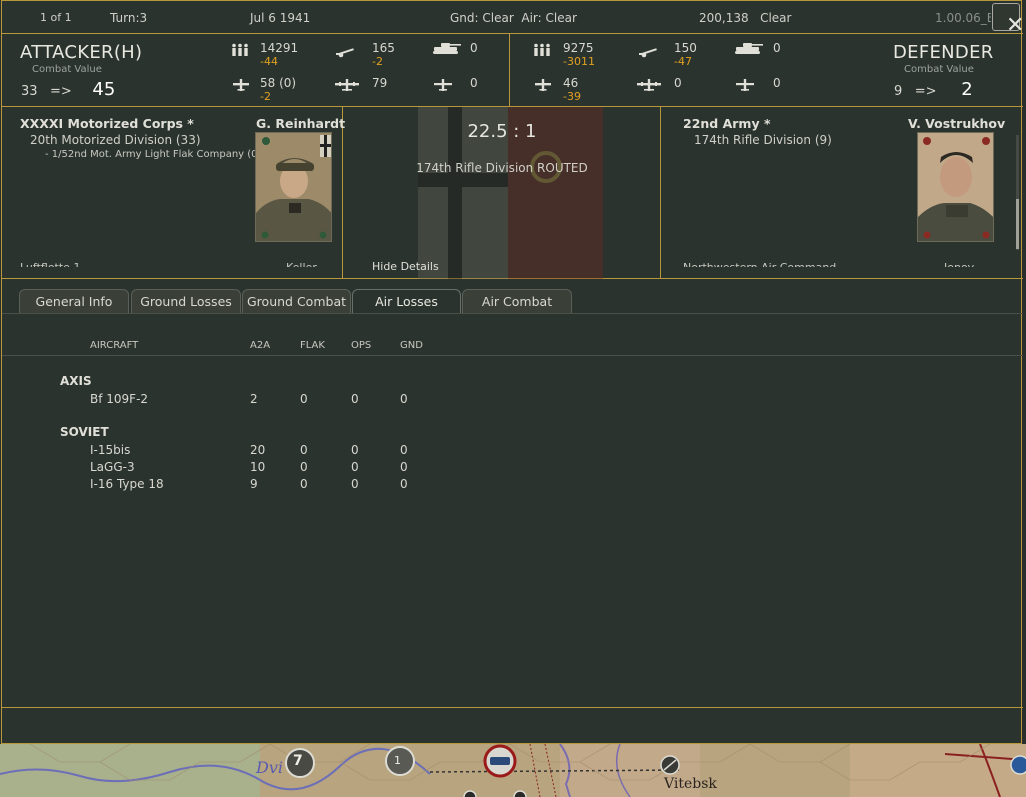 This screenshot has width=1026, height=797. I want to click on attacker-tanks: 0, so click(474, 48).